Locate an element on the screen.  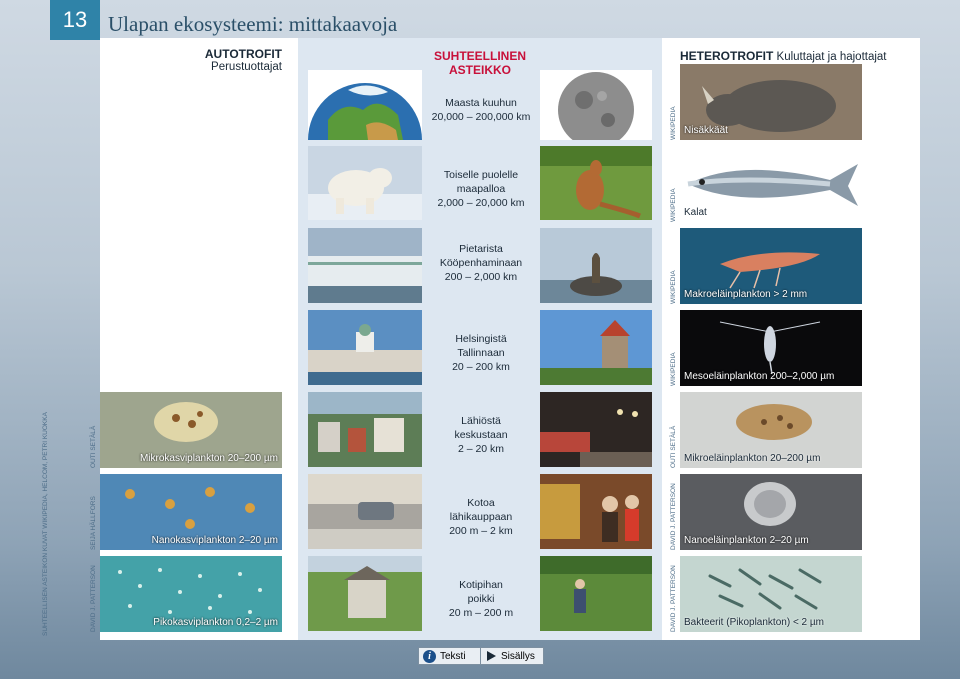
microphytoplankton-photo: Mikrokasviplankton 20–200 µm is located at coordinates (191, 430).